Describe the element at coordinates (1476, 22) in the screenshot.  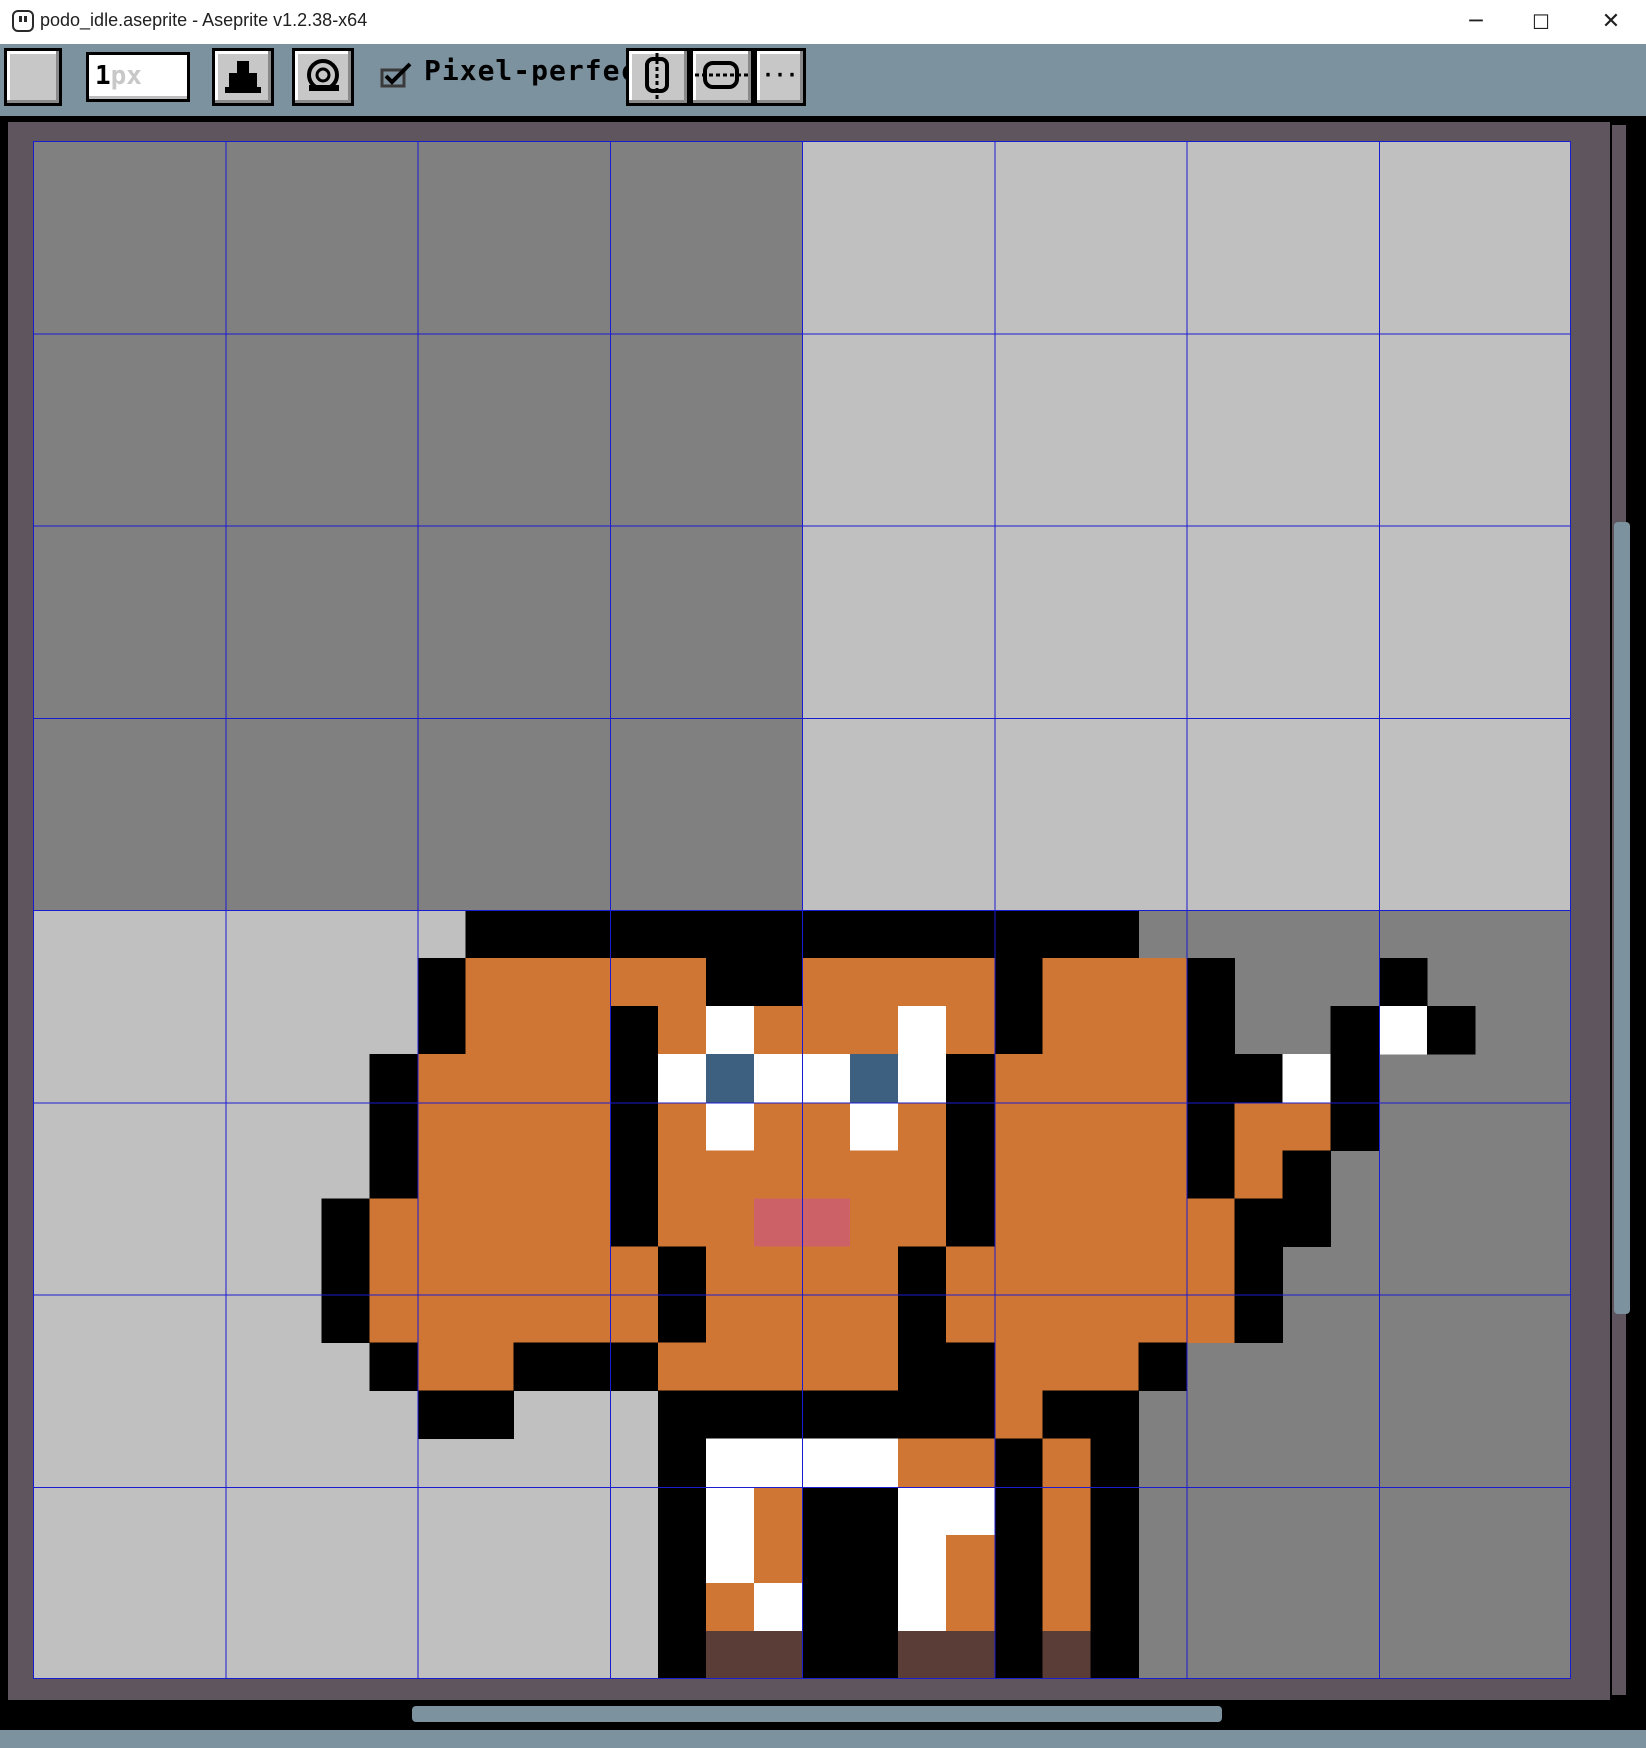
I see `minimize-button: ─` at that location.